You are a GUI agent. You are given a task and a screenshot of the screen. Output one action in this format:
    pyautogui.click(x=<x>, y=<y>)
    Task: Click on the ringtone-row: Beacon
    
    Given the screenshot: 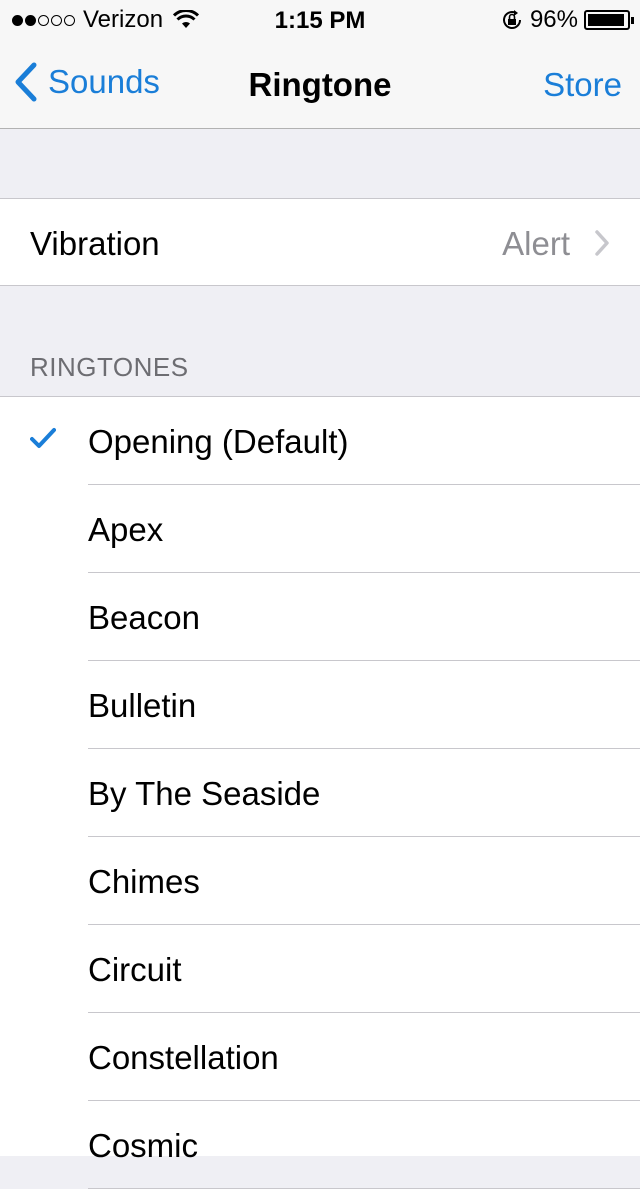 What is the action you would take?
    pyautogui.click(x=320, y=617)
    